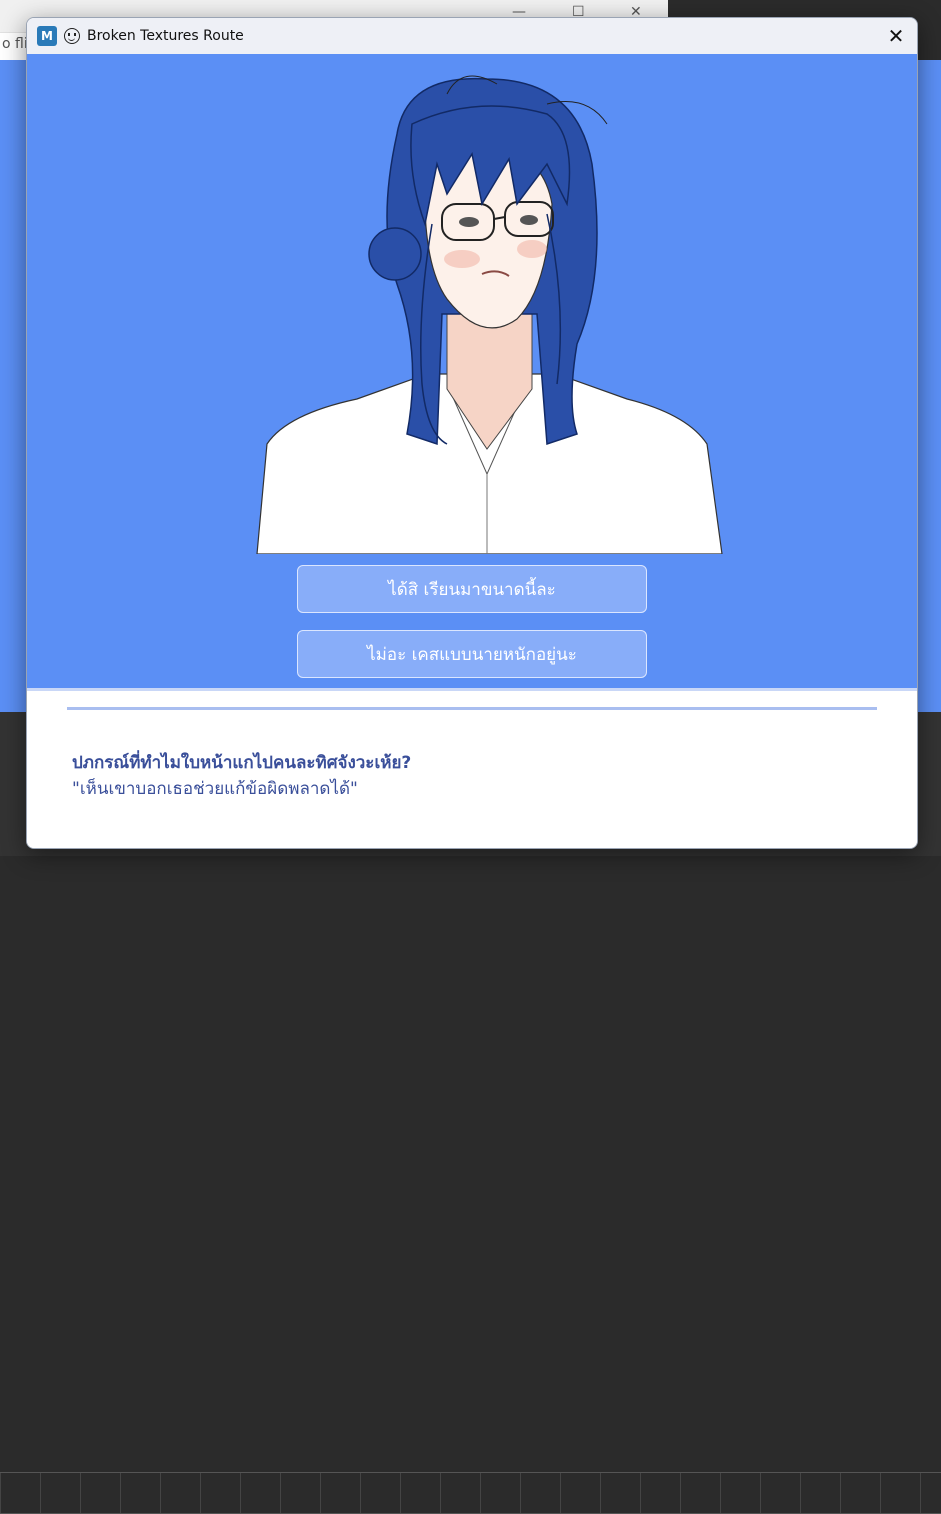  I want to click on speaker-name: ปภกรณ์ที่ทำไมใบหน้าแกไปคนละทิศจังวะเห้ย?, so click(242, 763).